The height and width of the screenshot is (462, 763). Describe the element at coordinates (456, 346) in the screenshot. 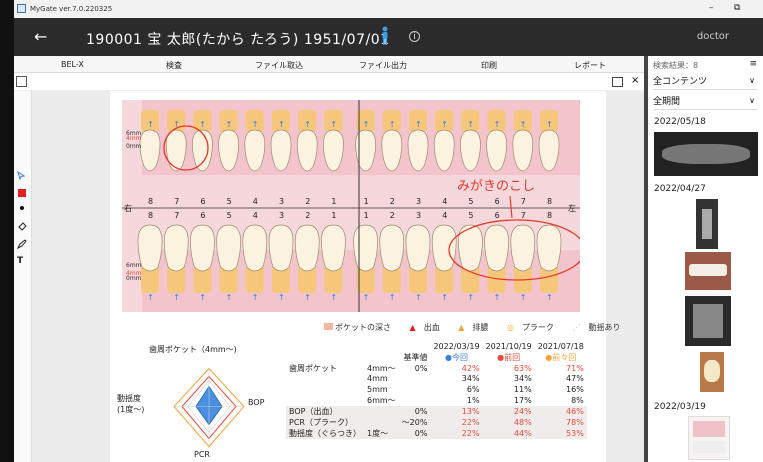

I see `date-current: 2022/03/19` at that location.